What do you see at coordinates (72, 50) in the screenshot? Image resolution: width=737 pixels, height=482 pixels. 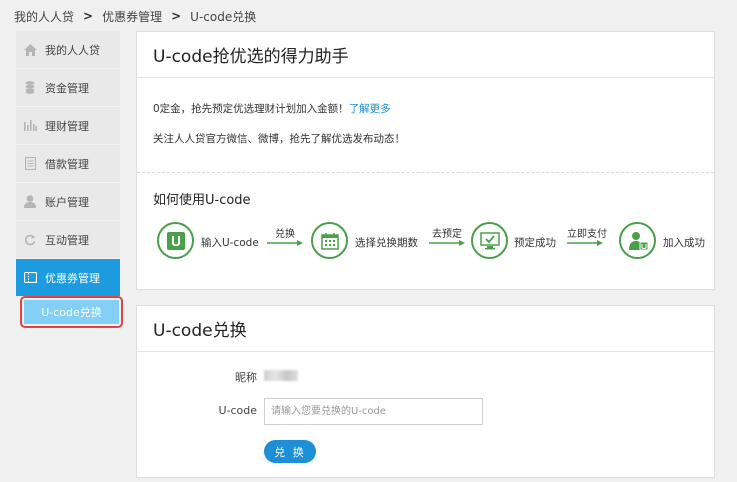 I see `sidebar-item-label: 我的人人贷` at bounding box center [72, 50].